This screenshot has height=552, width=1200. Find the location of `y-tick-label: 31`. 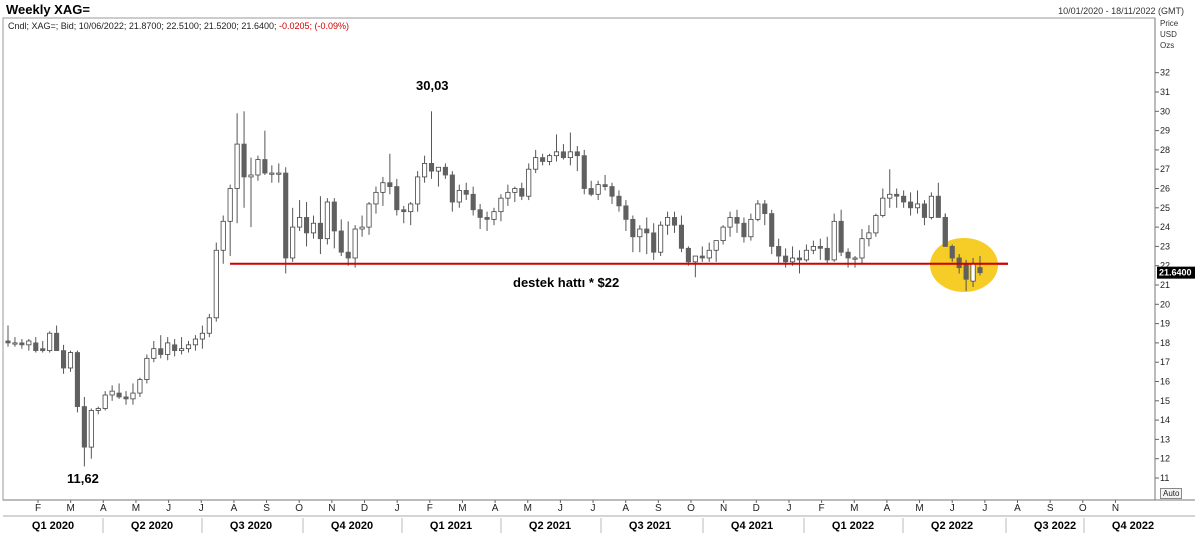

y-tick-label: 31 is located at coordinates (1165, 92).